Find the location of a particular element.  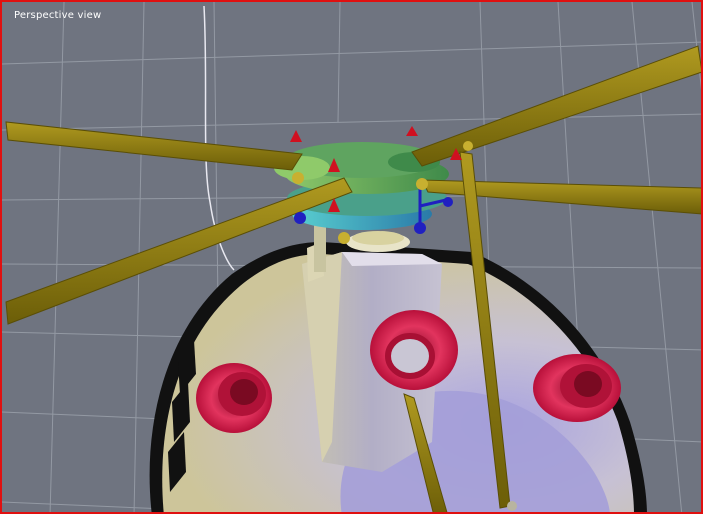

engine-intake-right is located at coordinates (577, 388).